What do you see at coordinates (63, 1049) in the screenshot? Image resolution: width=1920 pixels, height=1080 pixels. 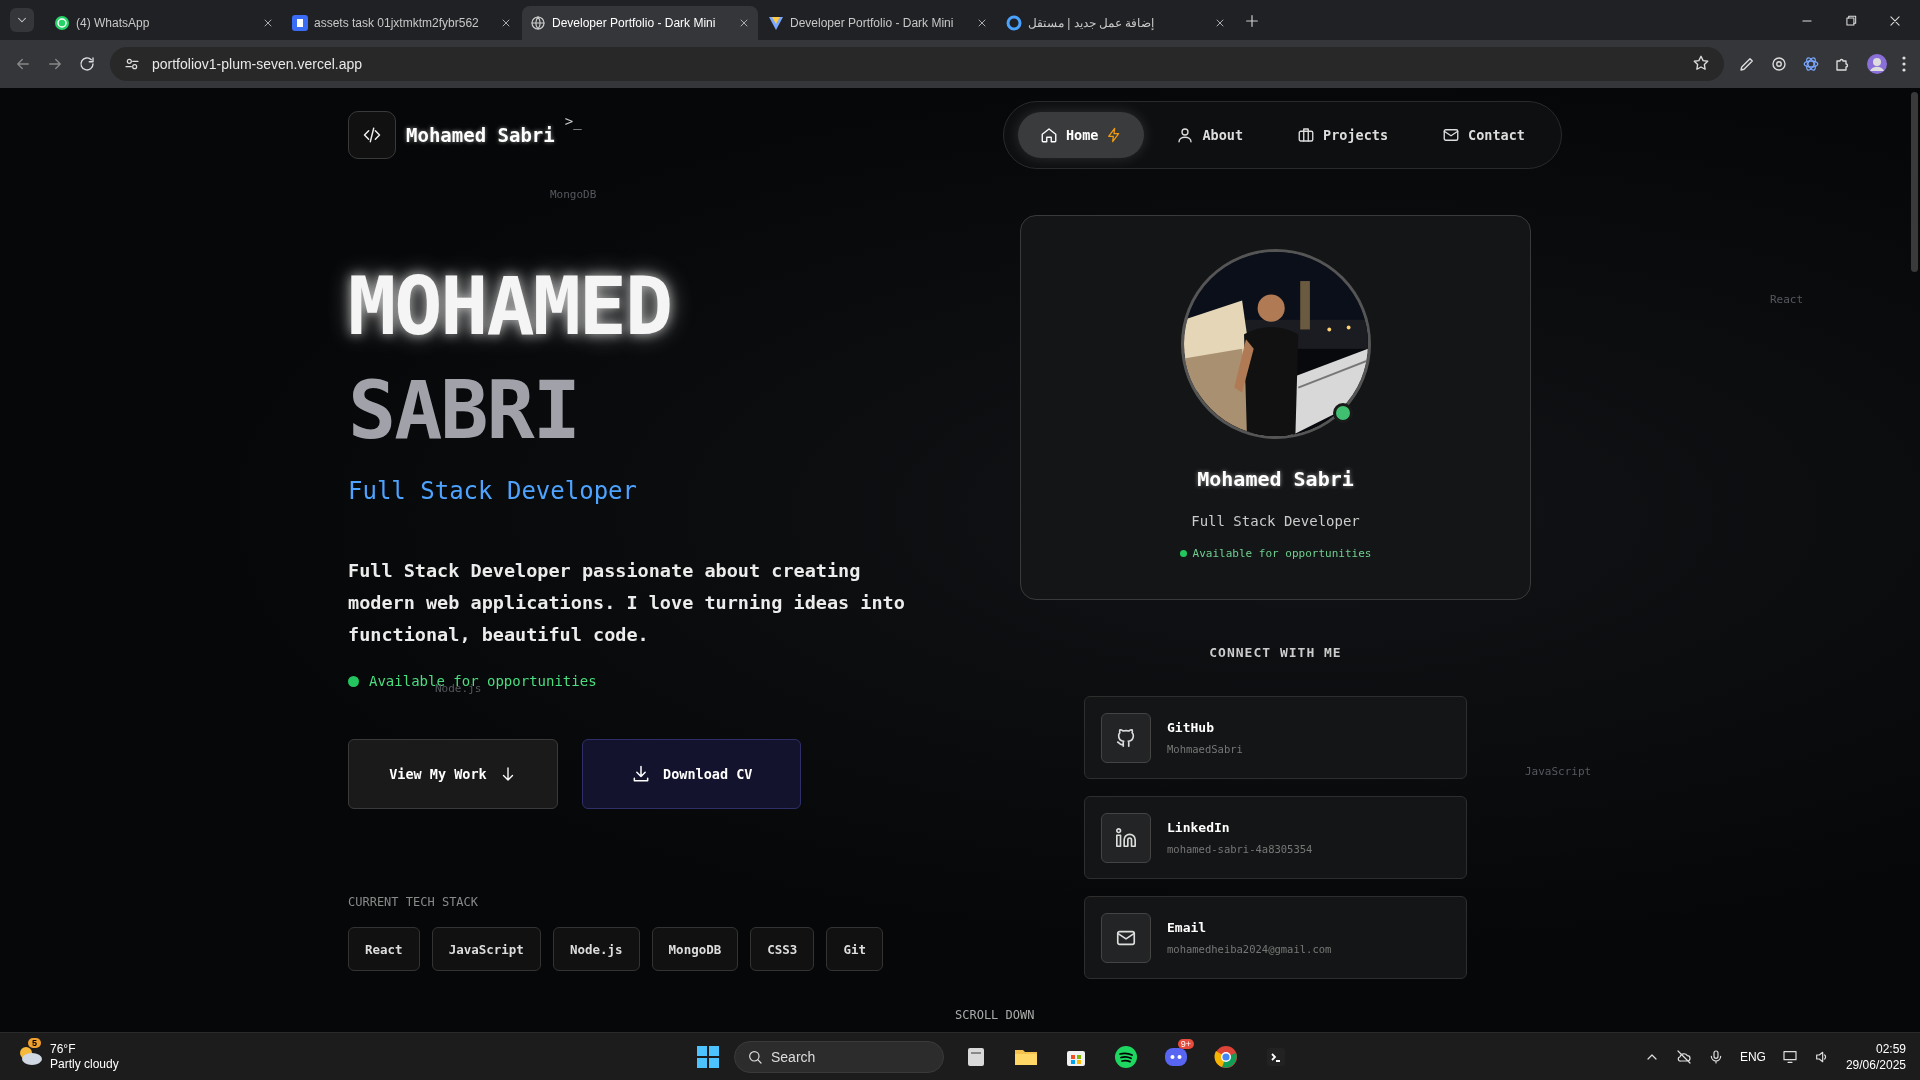 I see `temperature: 76°F` at bounding box center [63, 1049].